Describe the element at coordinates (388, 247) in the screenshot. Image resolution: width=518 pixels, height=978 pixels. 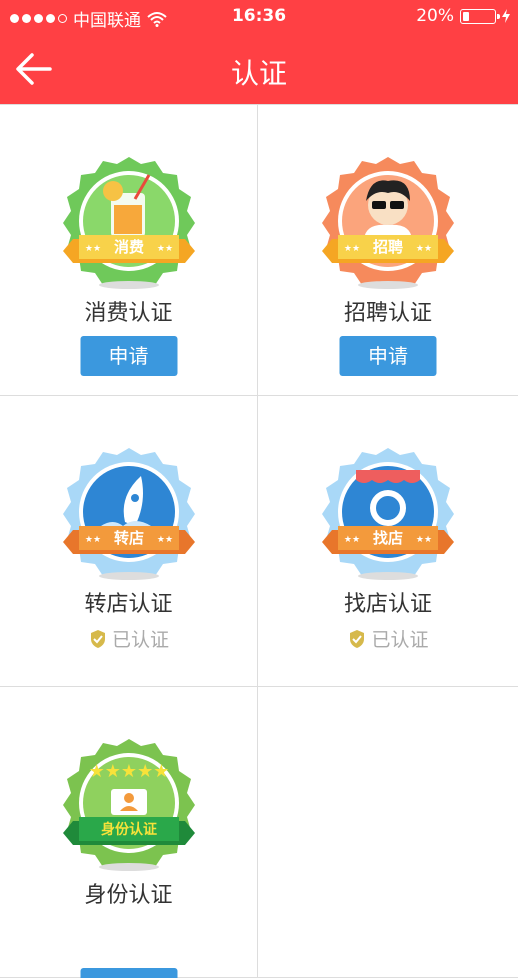
I see `badge-ribbon-text: 招聘` at that location.